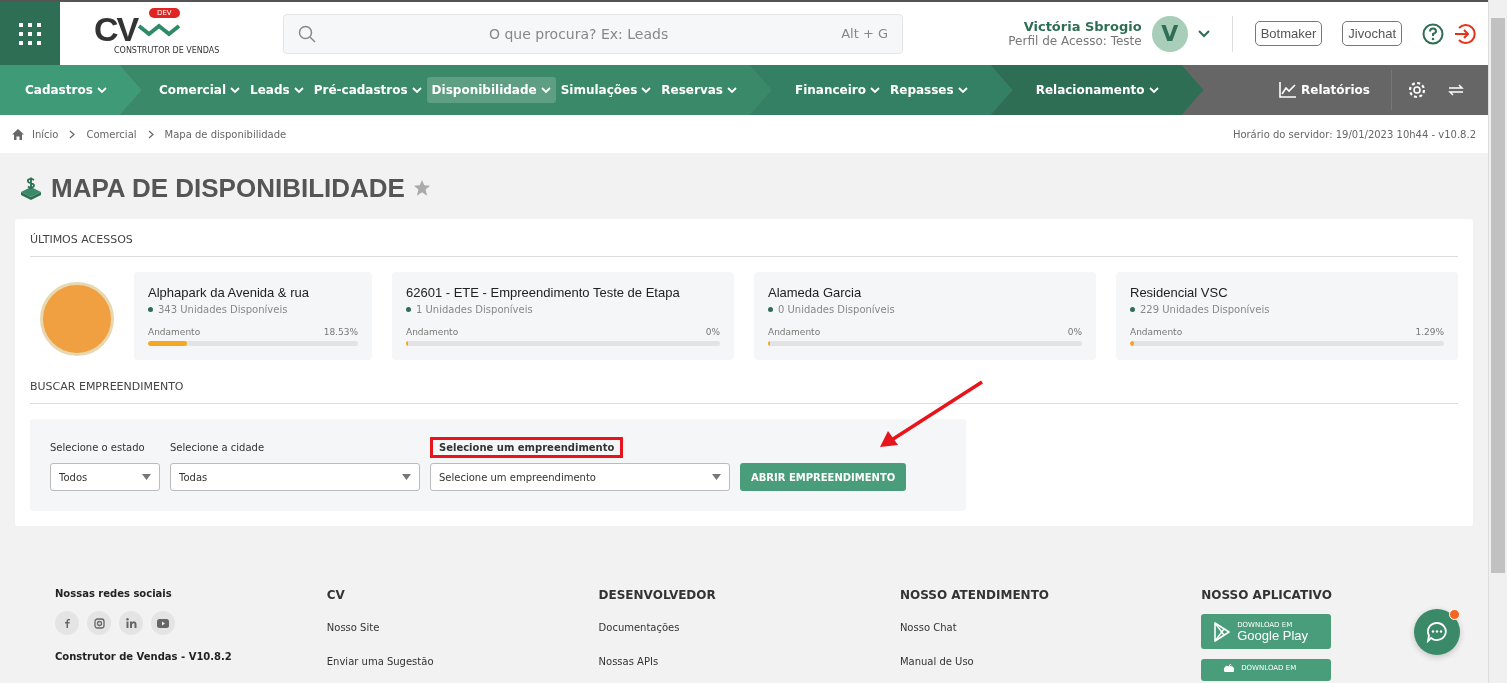 The image size is (1507, 683). What do you see at coordinates (975, 595) in the screenshot?
I see `footer-heading: NOSSO ATENDIMENTO` at bounding box center [975, 595].